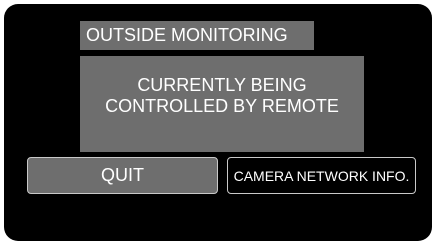 The height and width of the screenshot is (245, 436). Describe the element at coordinates (197, 35) in the screenshot. I see `screen-title: OUTSIDE MONITORING` at that location.